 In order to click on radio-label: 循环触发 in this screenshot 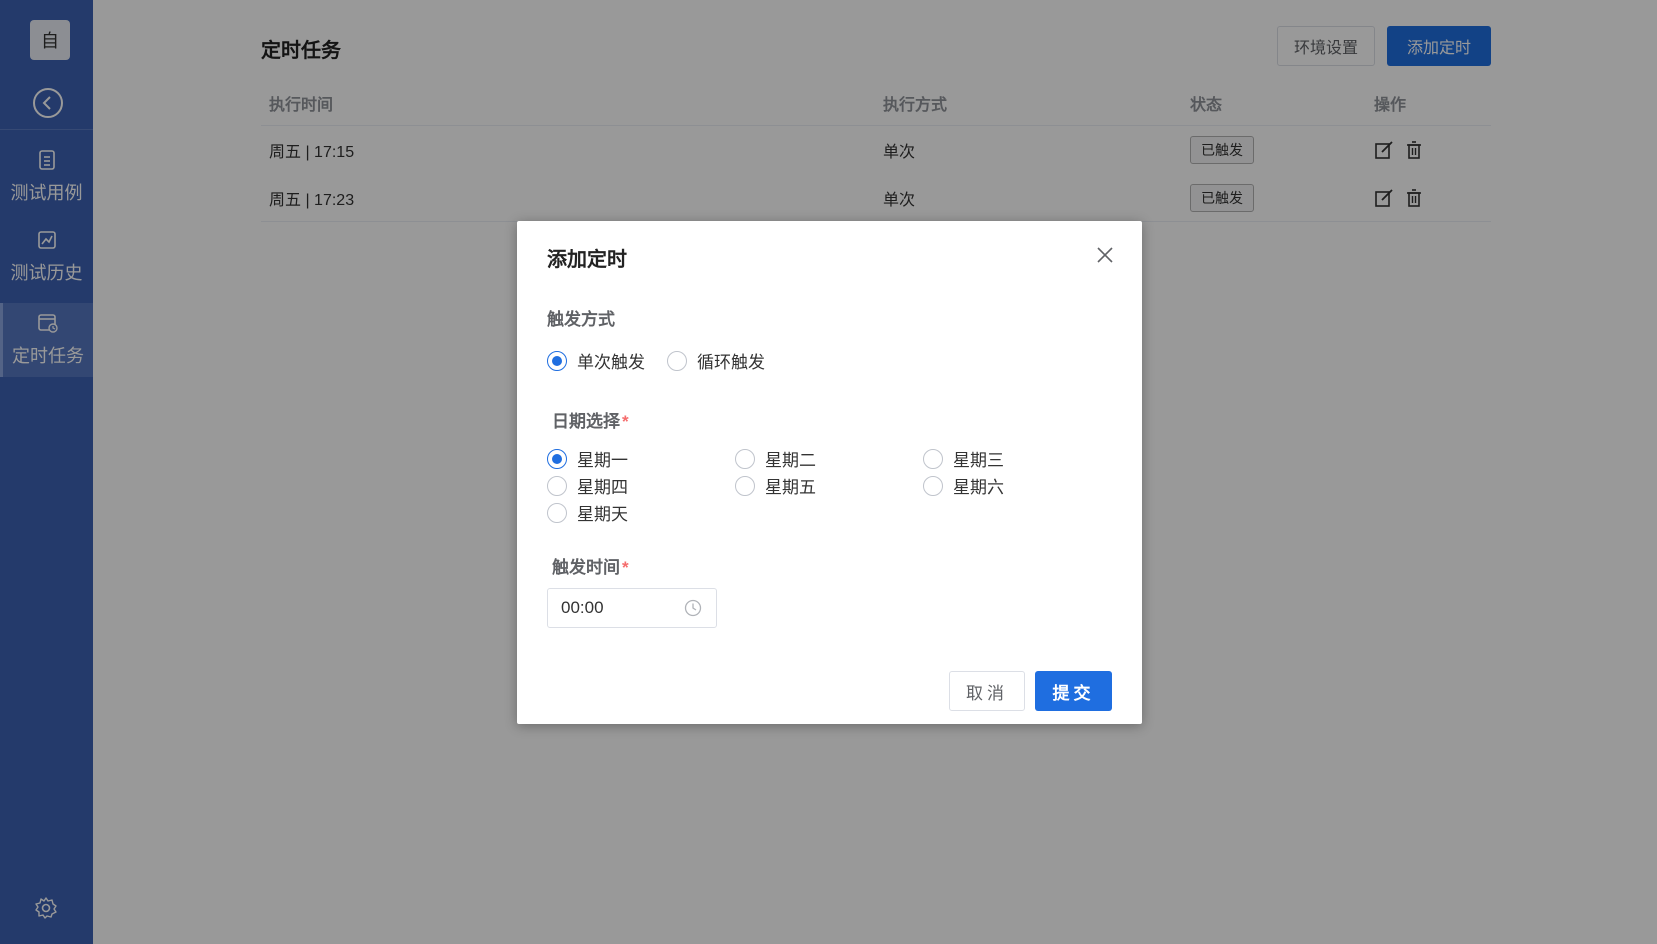, I will do `click(731, 362)`.